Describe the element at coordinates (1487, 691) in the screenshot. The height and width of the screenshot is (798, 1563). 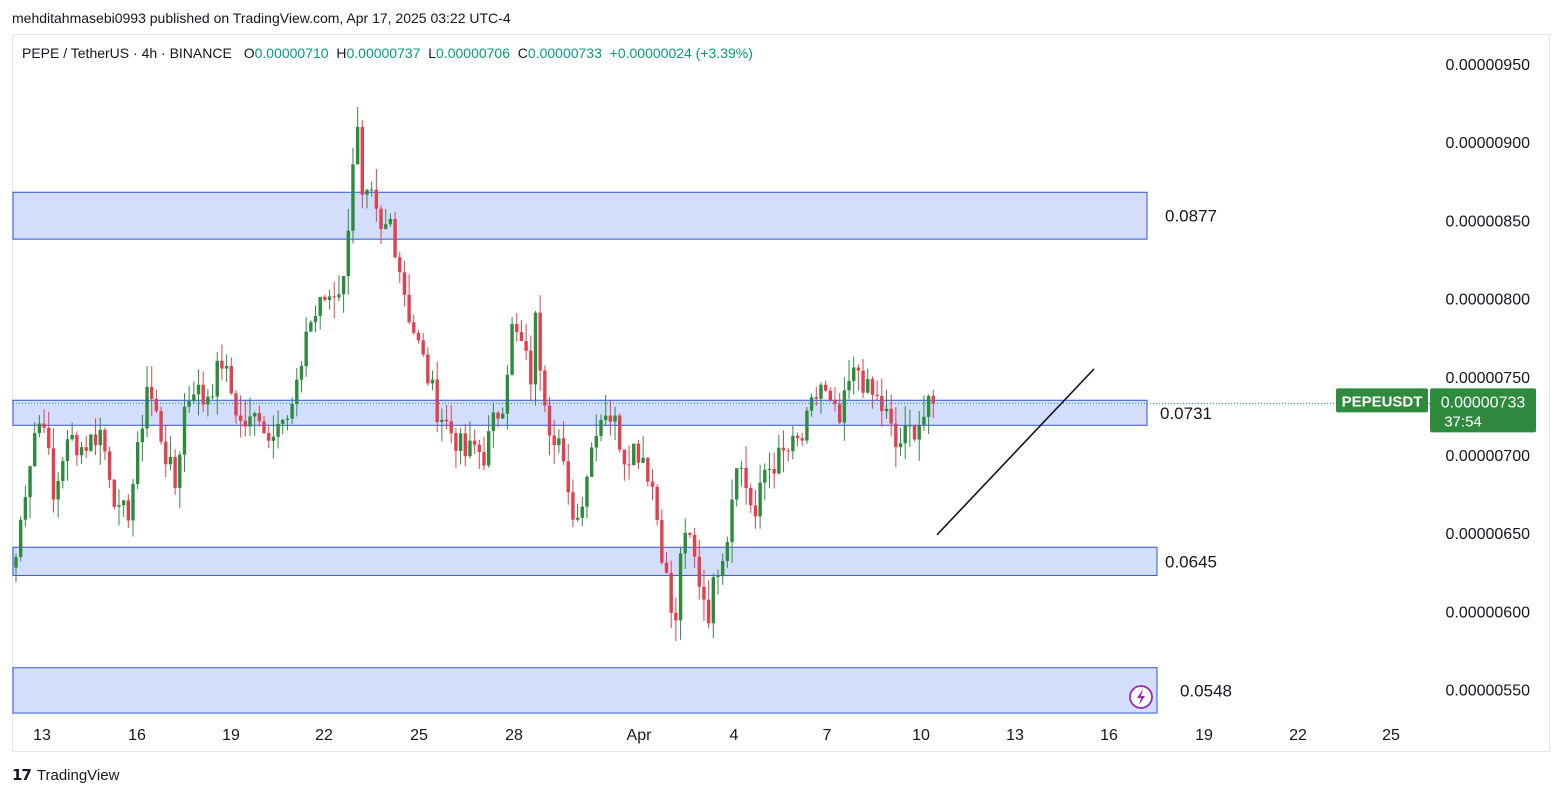
I see `y-tick-label: 0.00000550` at that location.